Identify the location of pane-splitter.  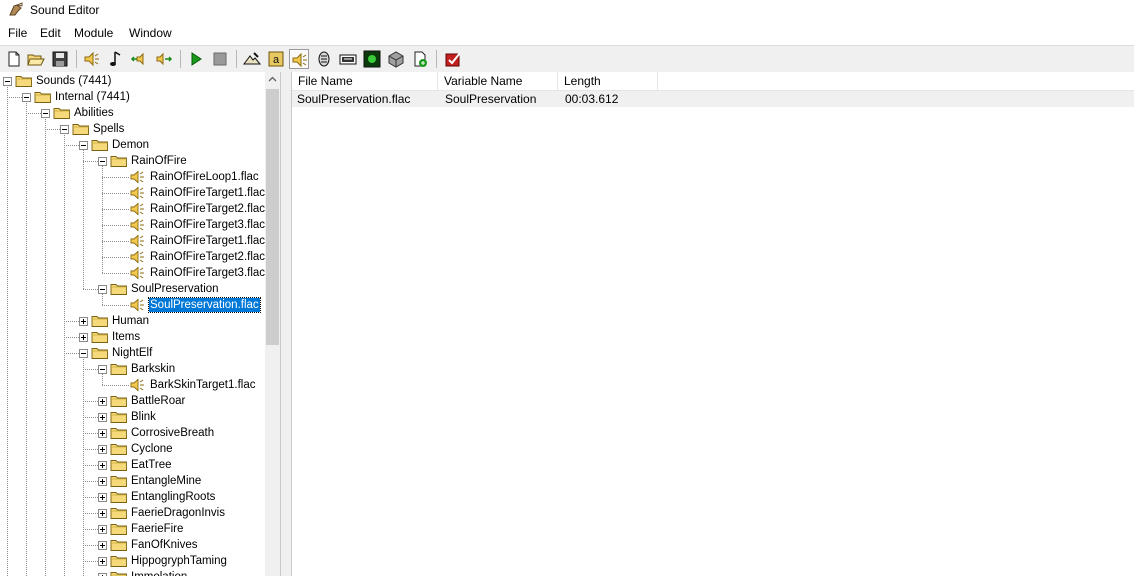
(286, 324).